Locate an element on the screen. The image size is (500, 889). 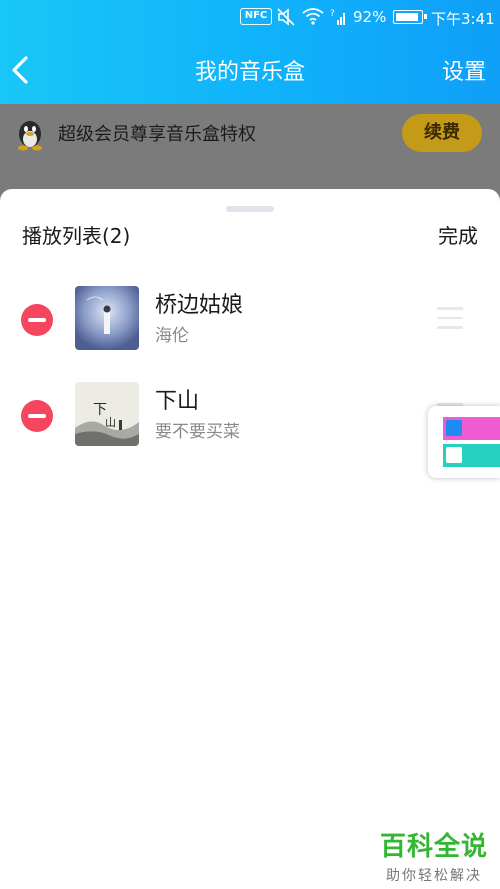
battery-percent: 92% is located at coordinates (370, 17).